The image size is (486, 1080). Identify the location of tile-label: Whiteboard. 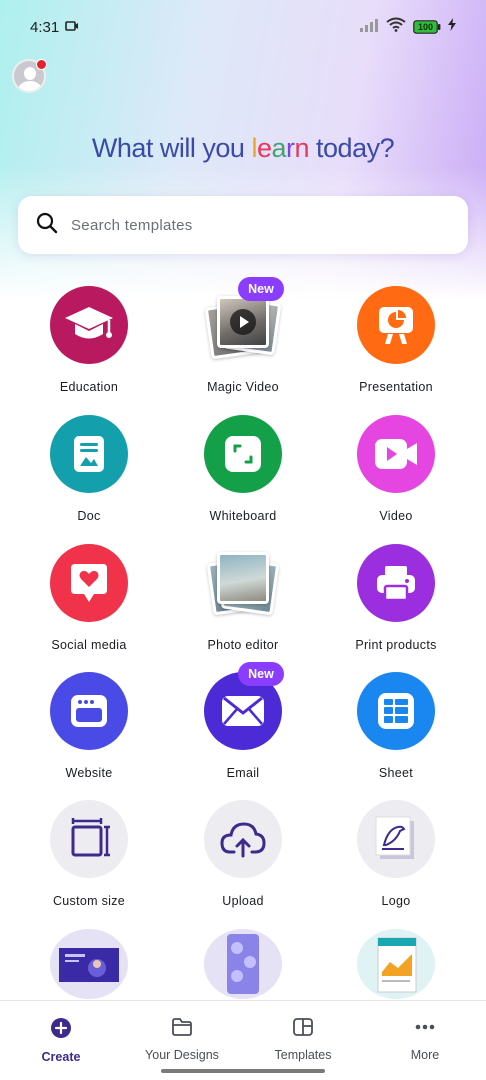
(243, 516).